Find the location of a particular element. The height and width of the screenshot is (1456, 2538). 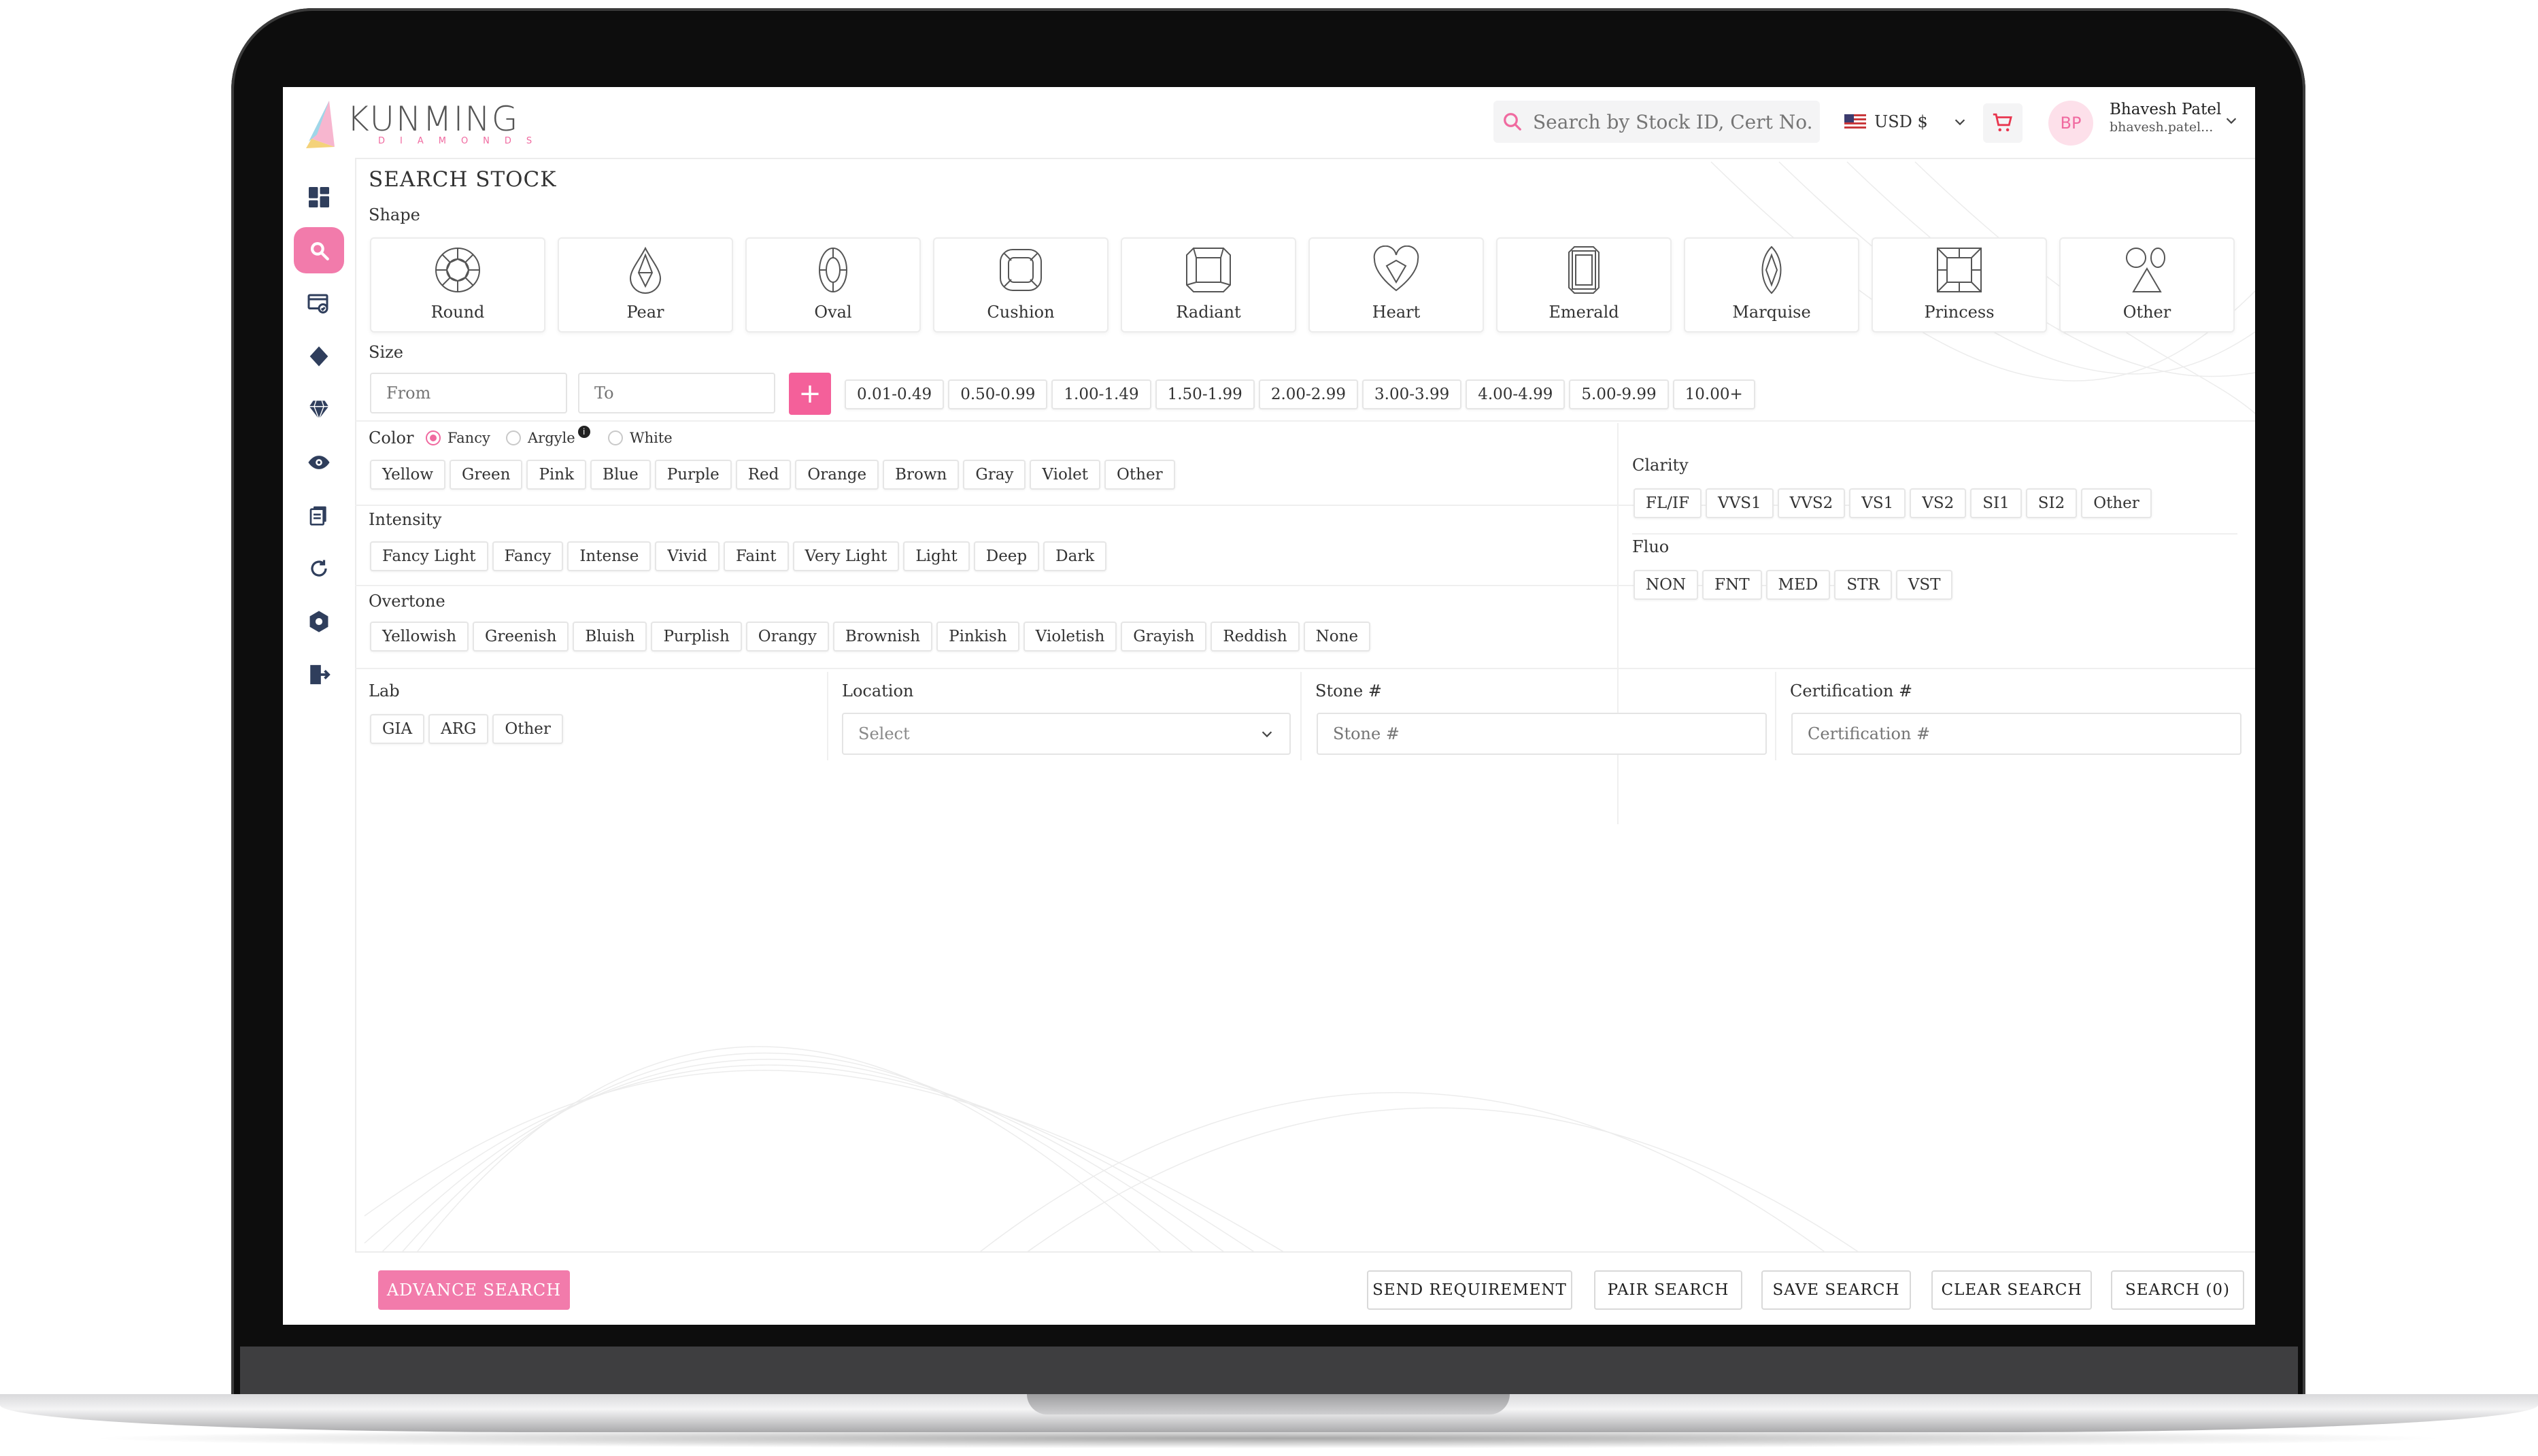

shape-oval: Oval is located at coordinates (833, 285).